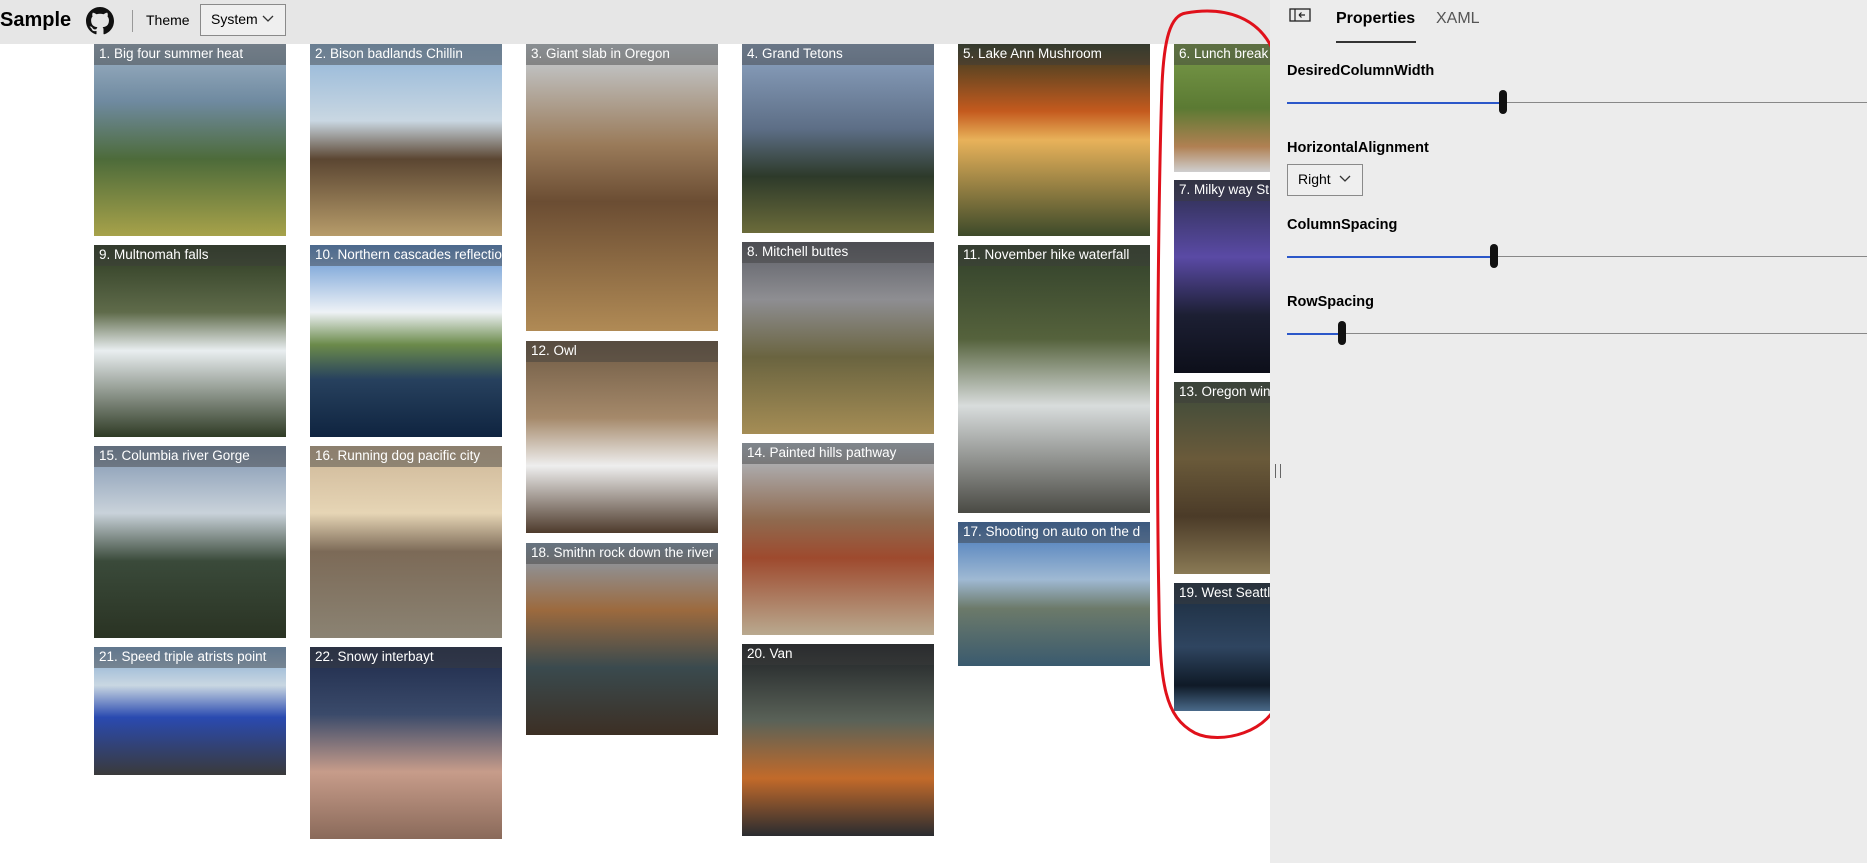 This screenshot has height=863, width=1867. Describe the element at coordinates (1458, 19) in the screenshot. I see `tab-xaml: XAML` at that location.